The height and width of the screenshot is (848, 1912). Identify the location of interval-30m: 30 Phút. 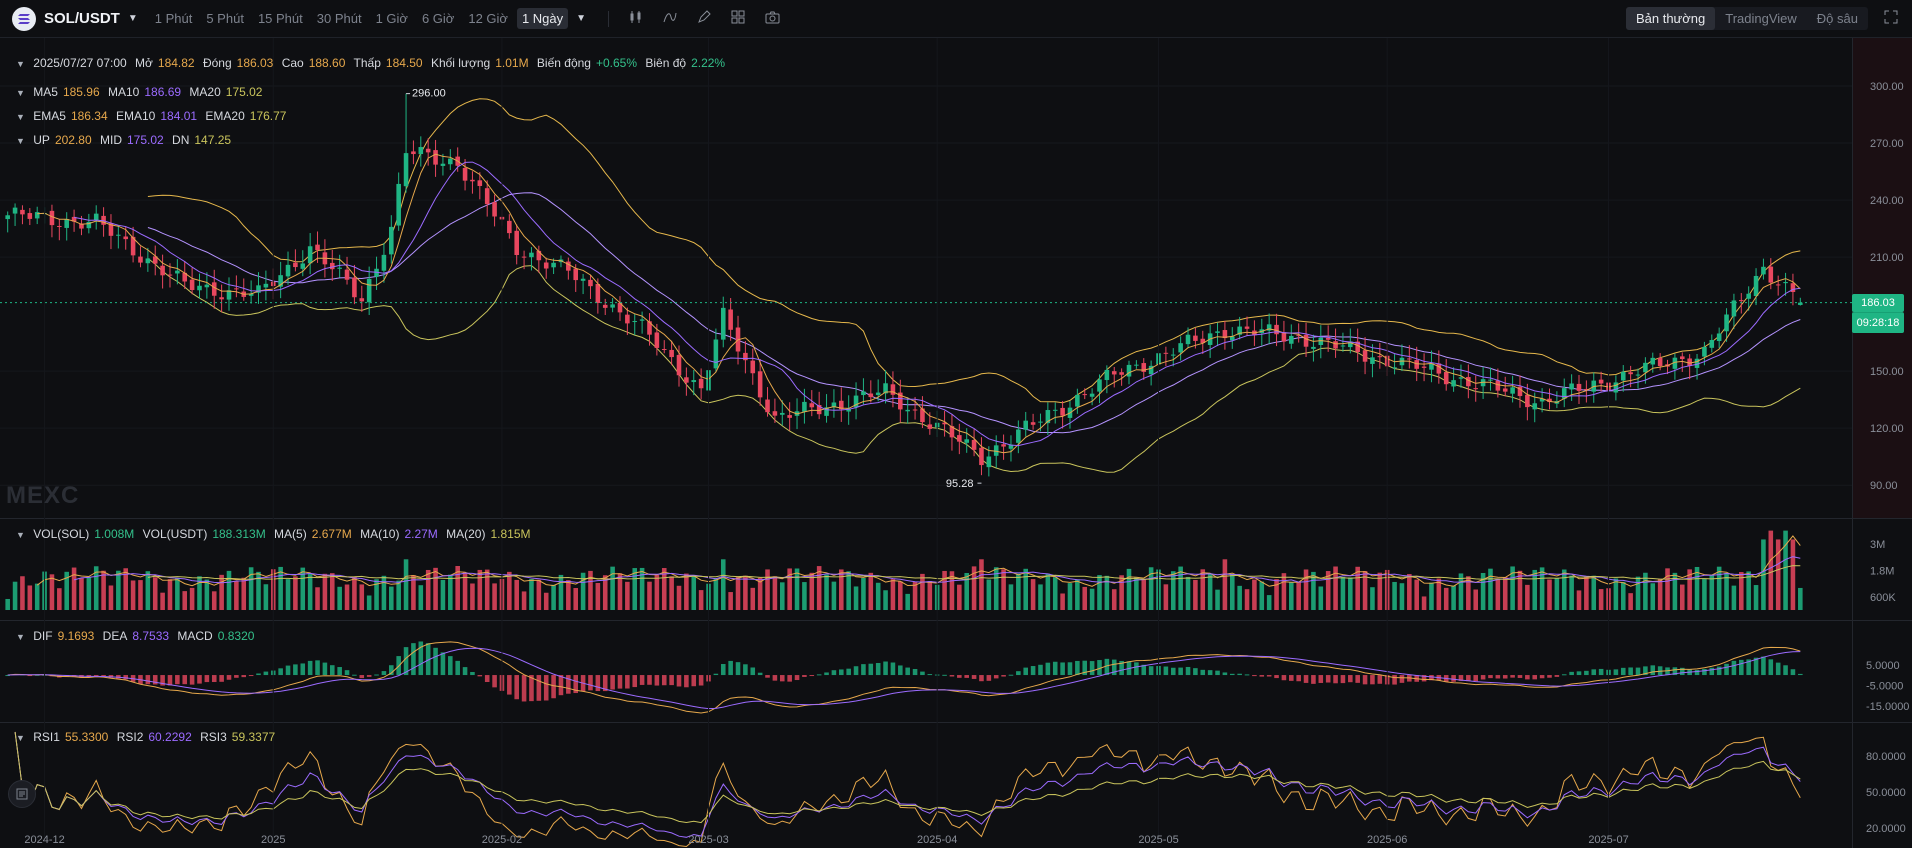
(339, 18).